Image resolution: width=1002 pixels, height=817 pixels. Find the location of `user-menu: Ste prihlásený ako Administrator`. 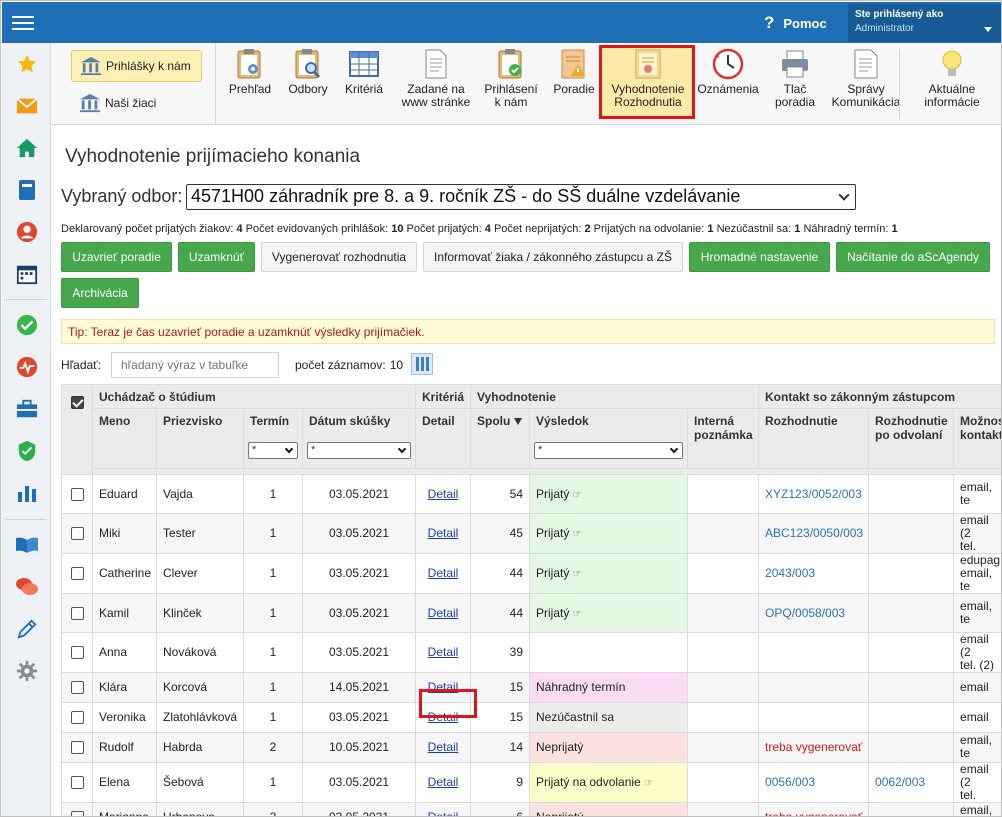

user-menu: Ste prihlásený ako Administrator is located at coordinates (924, 23).